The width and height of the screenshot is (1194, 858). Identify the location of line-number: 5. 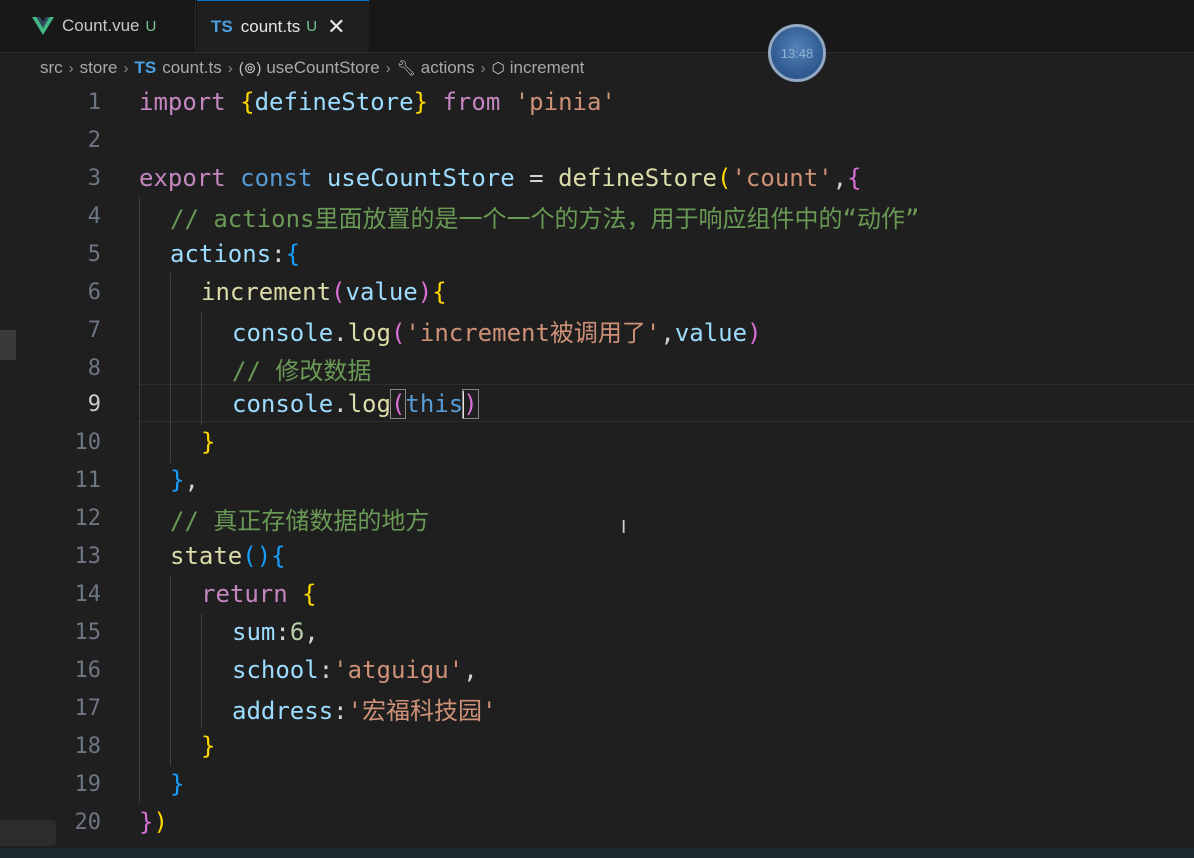
(94, 254).